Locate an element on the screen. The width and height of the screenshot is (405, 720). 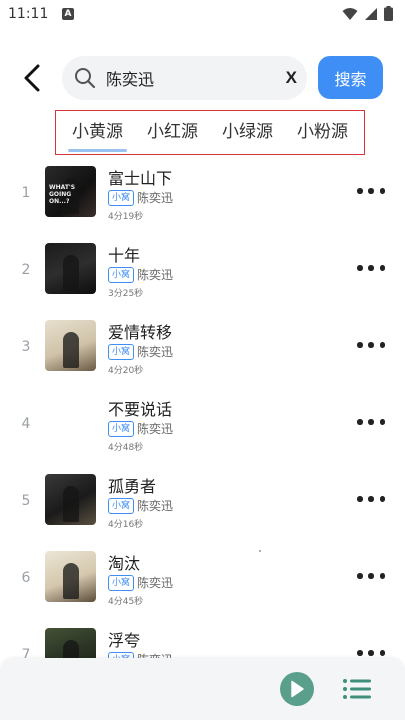
song-duration: 4分16秒 is located at coordinates (126, 525).